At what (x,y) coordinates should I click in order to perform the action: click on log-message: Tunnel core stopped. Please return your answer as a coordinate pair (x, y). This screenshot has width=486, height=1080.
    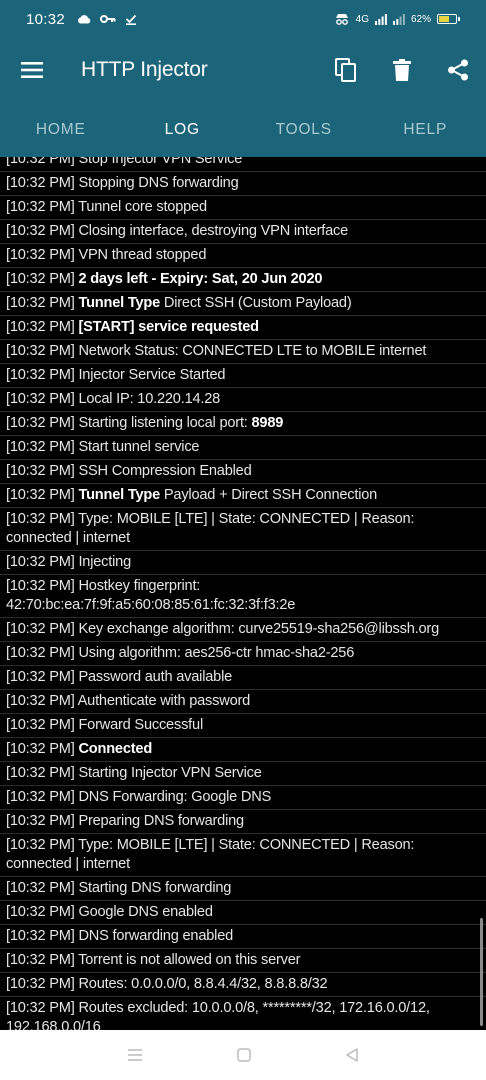
    Looking at the image, I should click on (142, 207).